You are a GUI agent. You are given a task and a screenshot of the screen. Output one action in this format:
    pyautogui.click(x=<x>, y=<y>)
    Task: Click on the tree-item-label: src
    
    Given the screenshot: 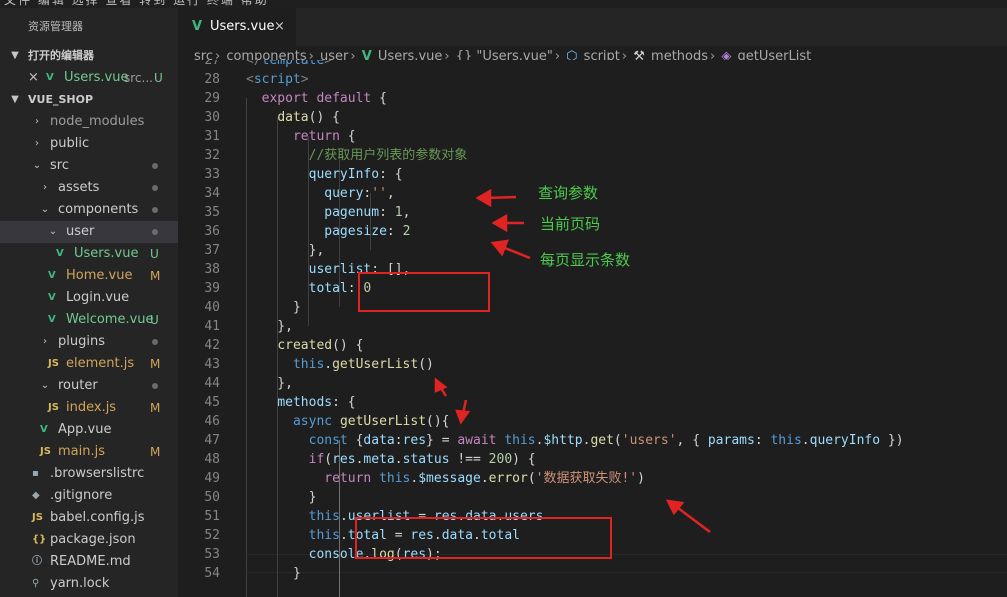 What is the action you would take?
    pyautogui.click(x=59, y=165)
    